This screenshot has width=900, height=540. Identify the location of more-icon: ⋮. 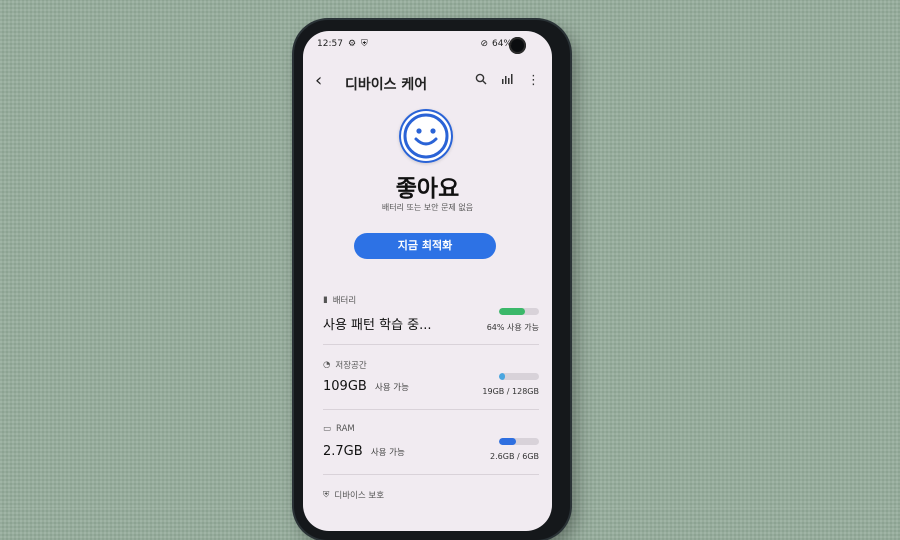
(533, 81).